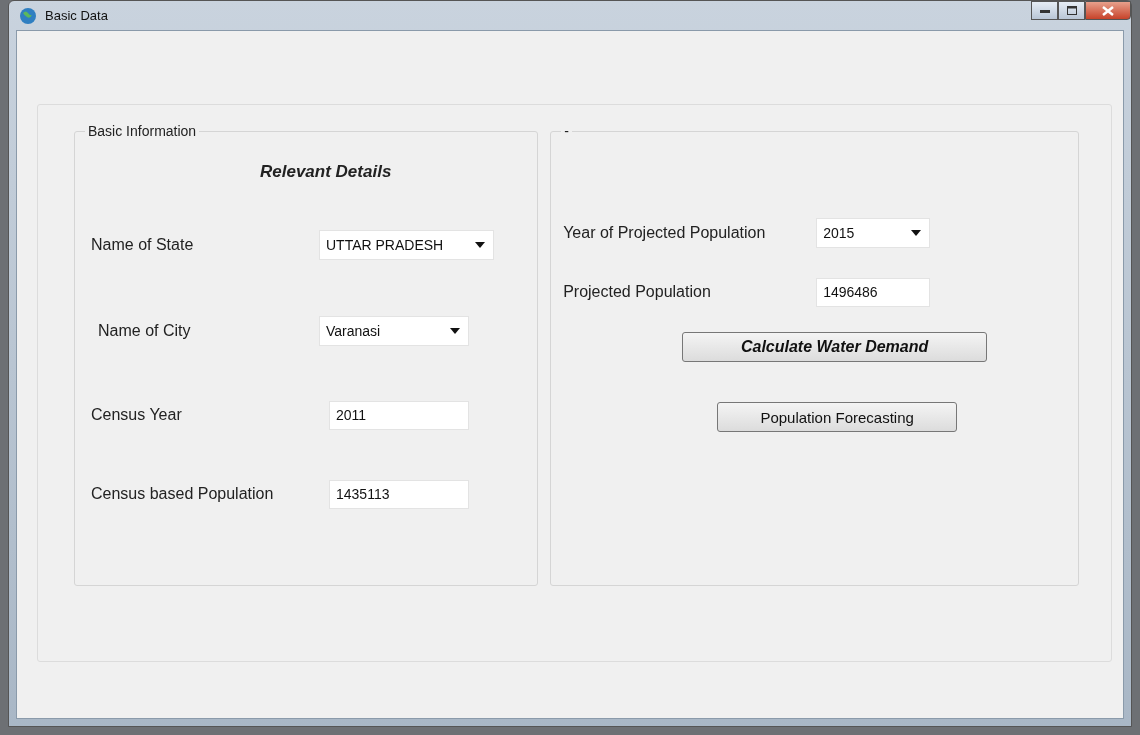 The image size is (1140, 735). Describe the element at coordinates (183, 494) in the screenshot. I see `field-label: Census based Population` at that location.